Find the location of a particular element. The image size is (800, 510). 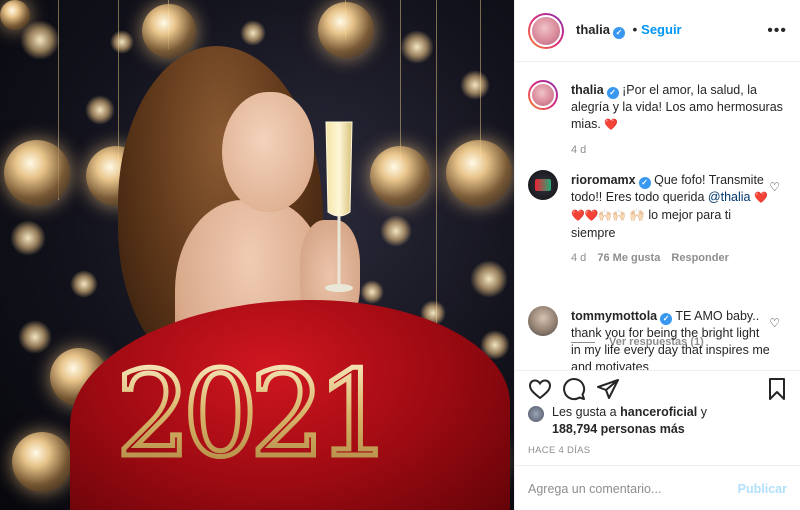

comment-input is located at coordinates (628, 489).